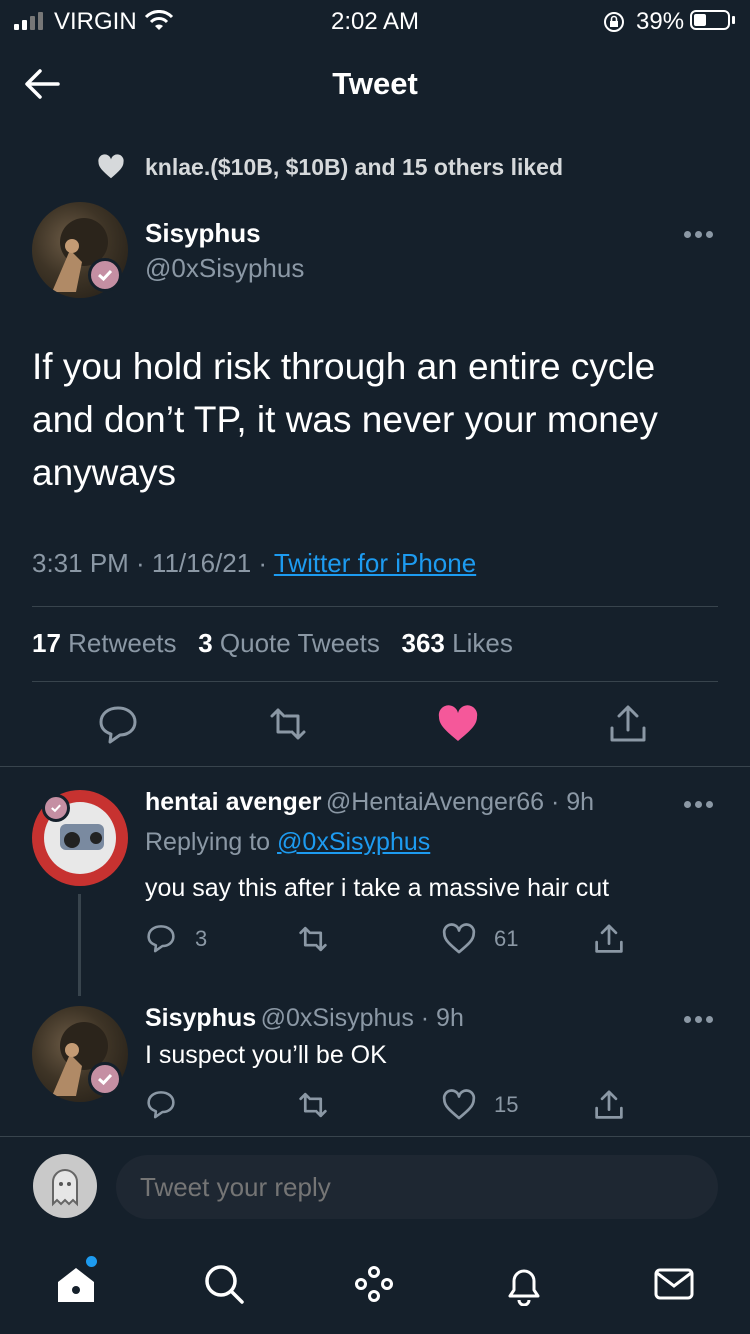  I want to click on tweet-timestamp: 3:31 PM · 11/16/21 ·, so click(153, 563).